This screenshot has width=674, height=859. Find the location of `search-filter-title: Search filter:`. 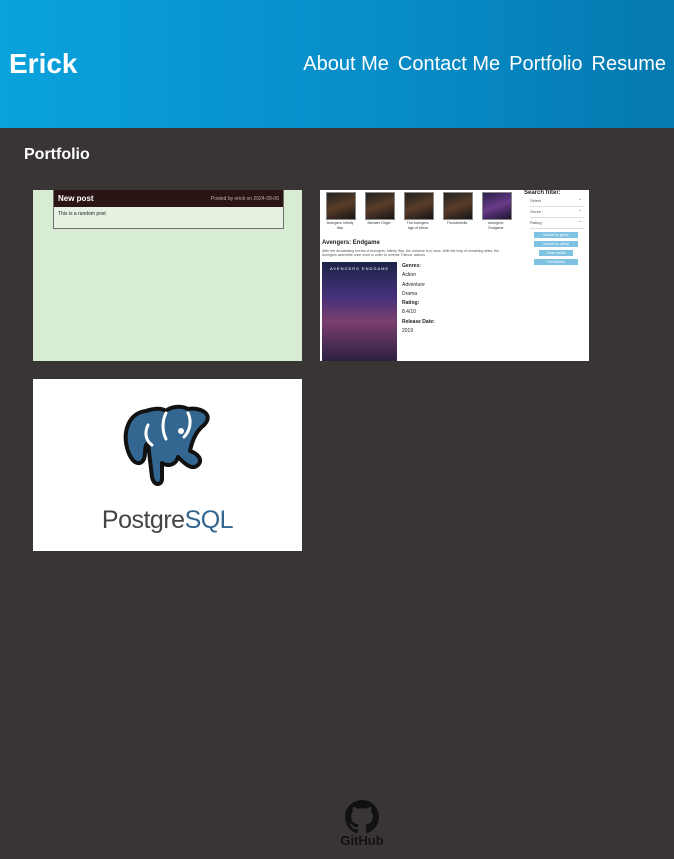

search-filter-title: Search filter: is located at coordinates (542, 193).